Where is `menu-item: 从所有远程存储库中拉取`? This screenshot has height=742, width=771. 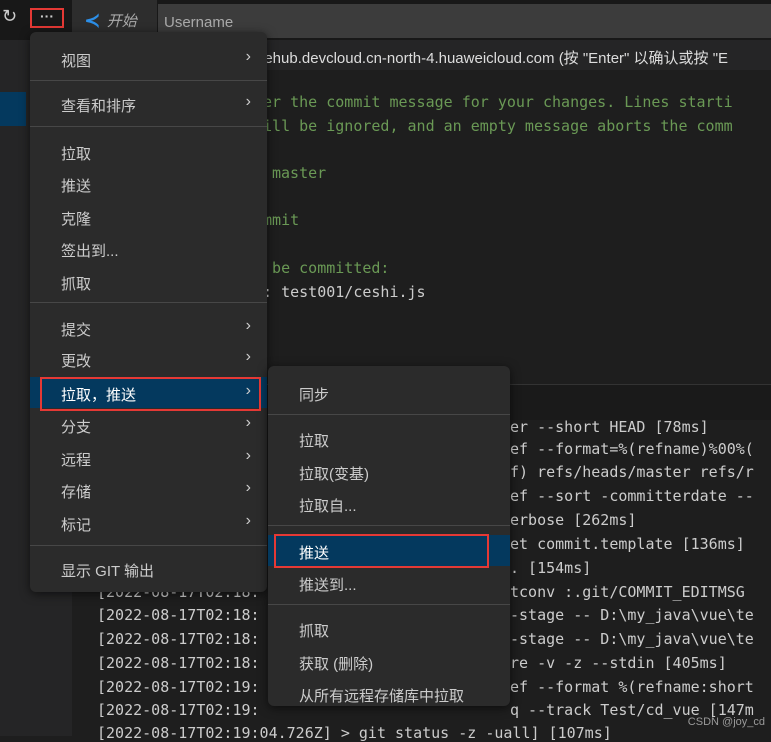 menu-item: 从所有远程存储库中拉取 is located at coordinates (389, 693).